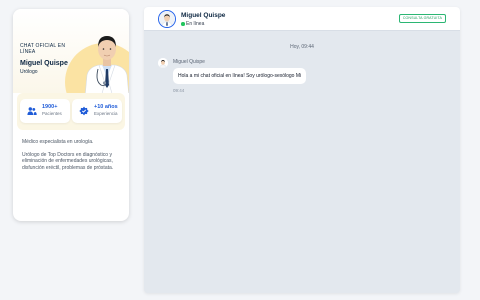 Image resolution: width=480 pixels, height=300 pixels. Describe the element at coordinates (183, 24) in the screenshot. I see `online-status-dot` at that location.